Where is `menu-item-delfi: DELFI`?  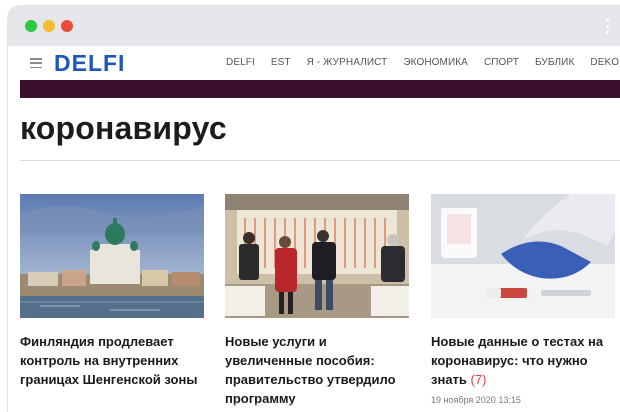 menu-item-delfi: DELFI is located at coordinates (240, 62).